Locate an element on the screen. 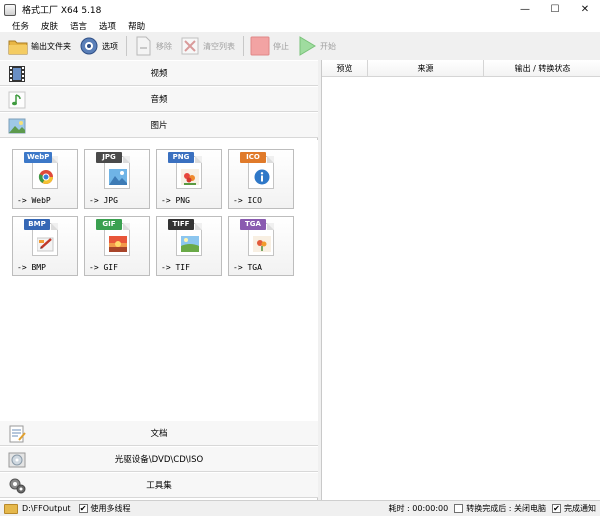  format-badge: WebP is located at coordinates (38, 157).